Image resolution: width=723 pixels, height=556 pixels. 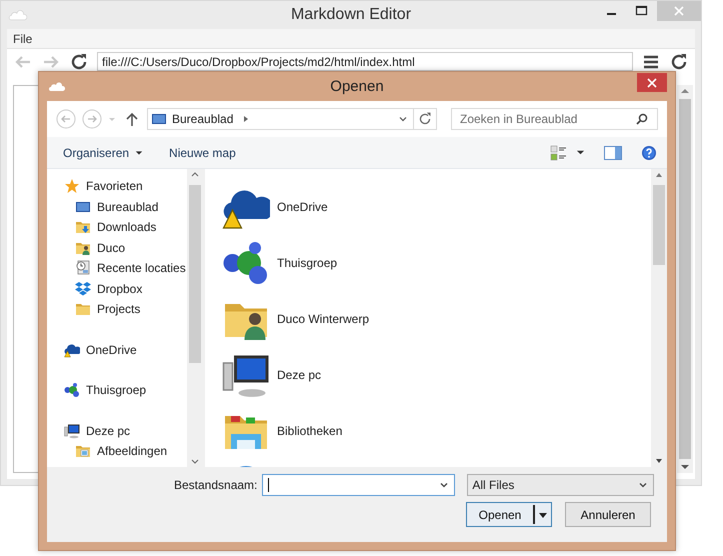 I want to click on nav-item: Recente locaties, so click(x=117, y=268).